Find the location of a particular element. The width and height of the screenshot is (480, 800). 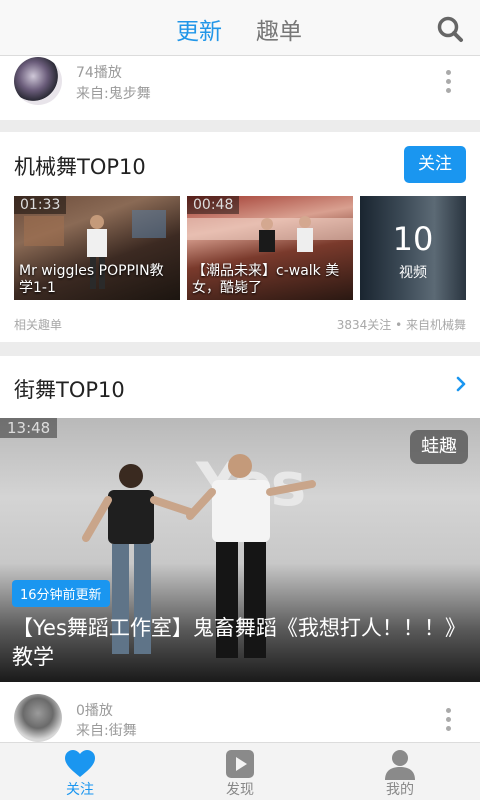

related-lists-link: 相关趣单 is located at coordinates (38, 324).